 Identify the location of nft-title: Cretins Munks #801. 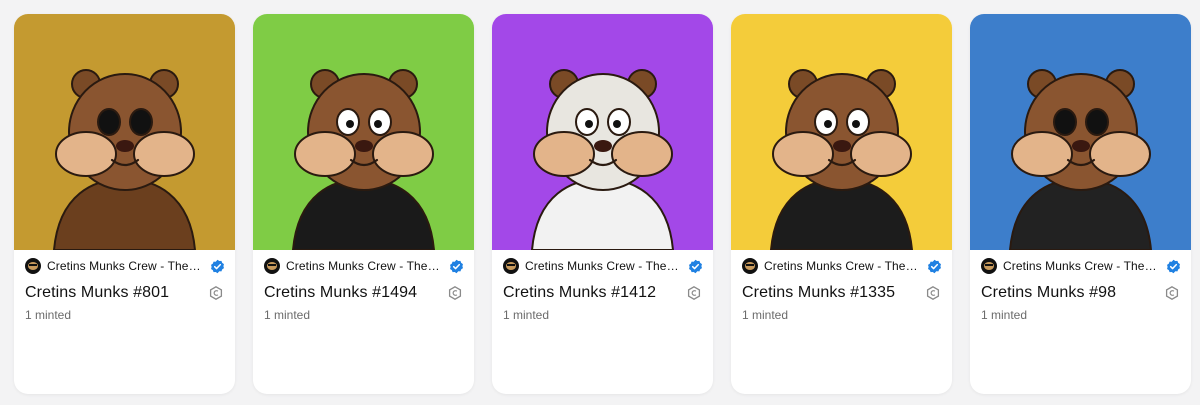
(125, 293).